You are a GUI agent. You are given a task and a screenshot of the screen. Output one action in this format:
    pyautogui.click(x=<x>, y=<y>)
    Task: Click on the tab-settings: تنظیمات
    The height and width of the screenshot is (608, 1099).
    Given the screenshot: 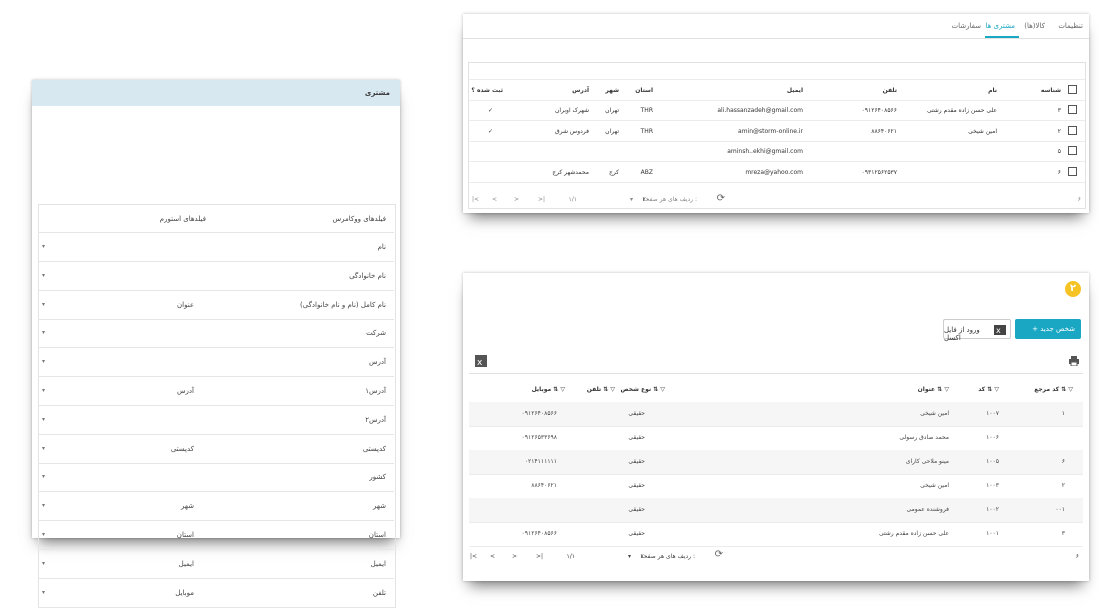 What is the action you would take?
    pyautogui.click(x=1070, y=26)
    